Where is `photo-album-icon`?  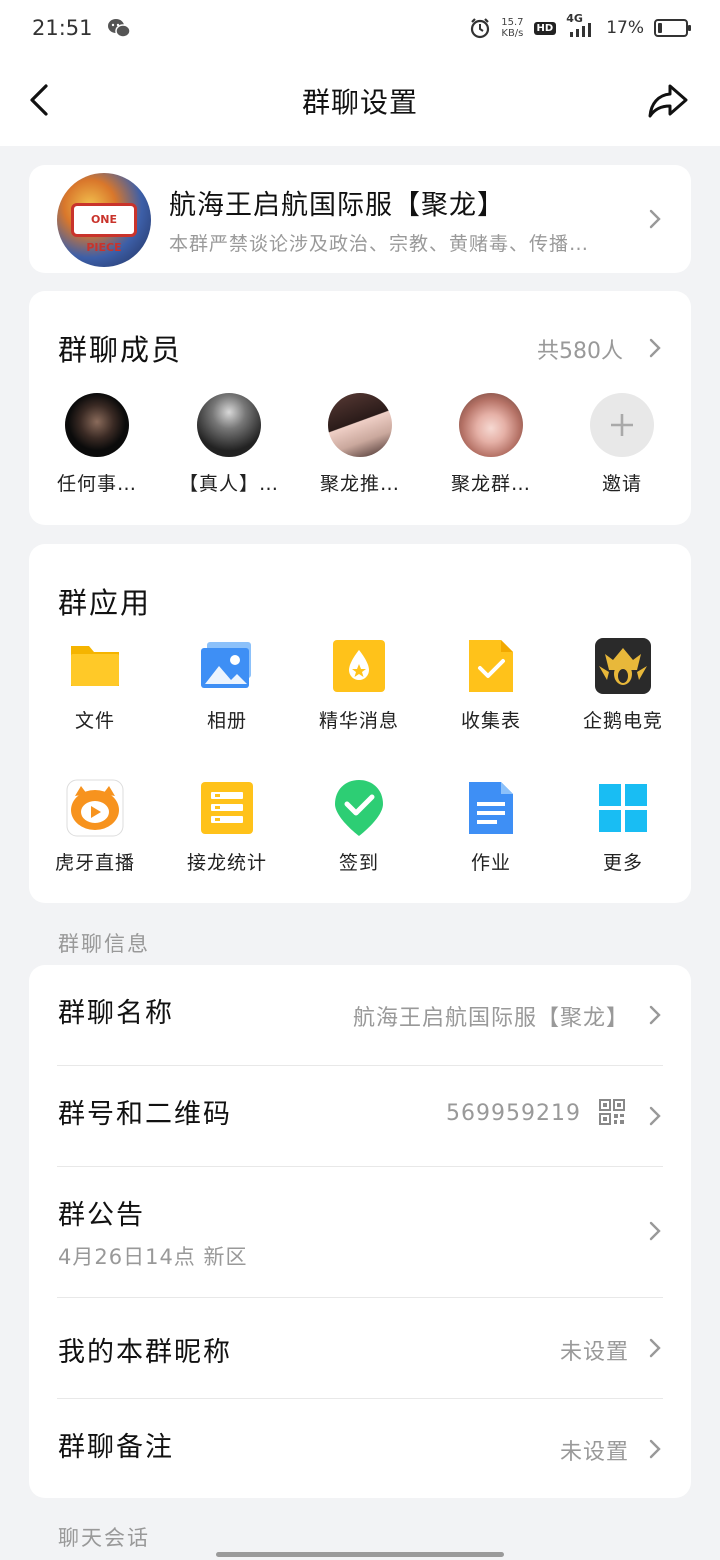
photo-album-icon is located at coordinates (227, 666).